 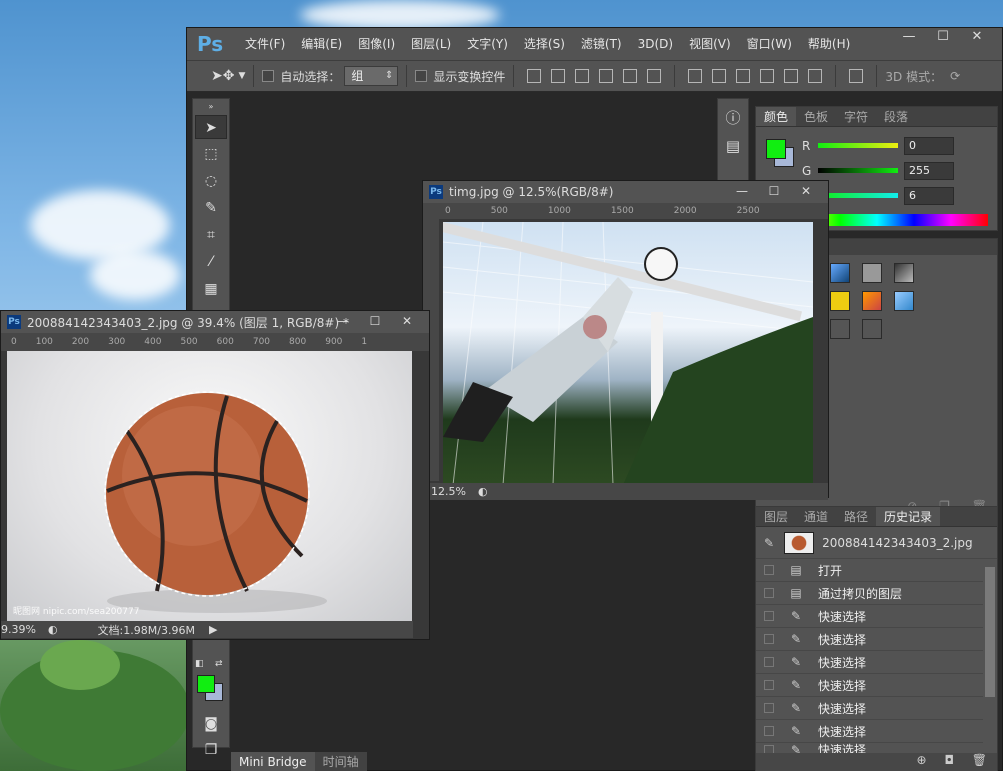 I want to click on align-hcenter-icon, so click(x=630, y=76).